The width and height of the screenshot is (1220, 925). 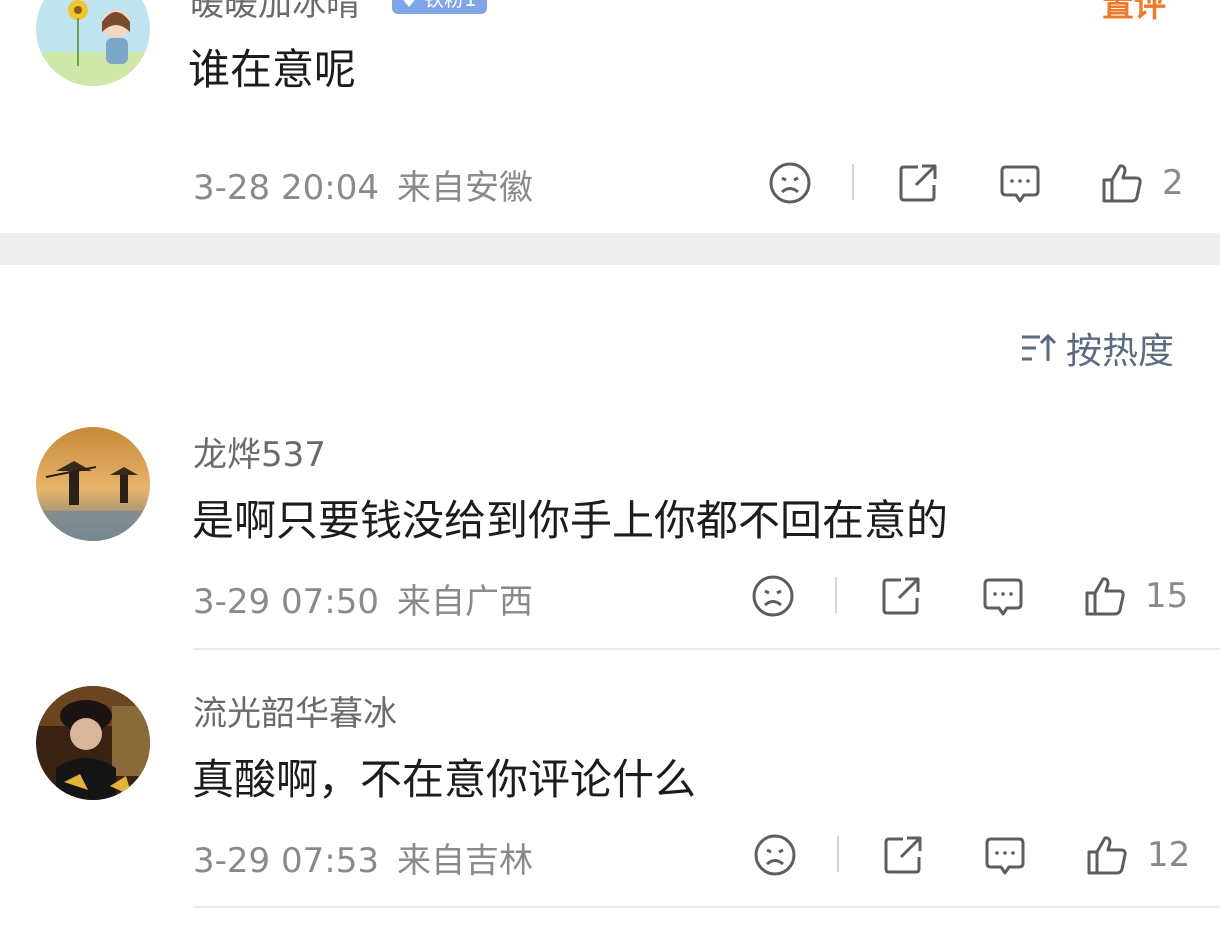 What do you see at coordinates (1169, 855) in the screenshot?
I see `like-count: 12` at bounding box center [1169, 855].